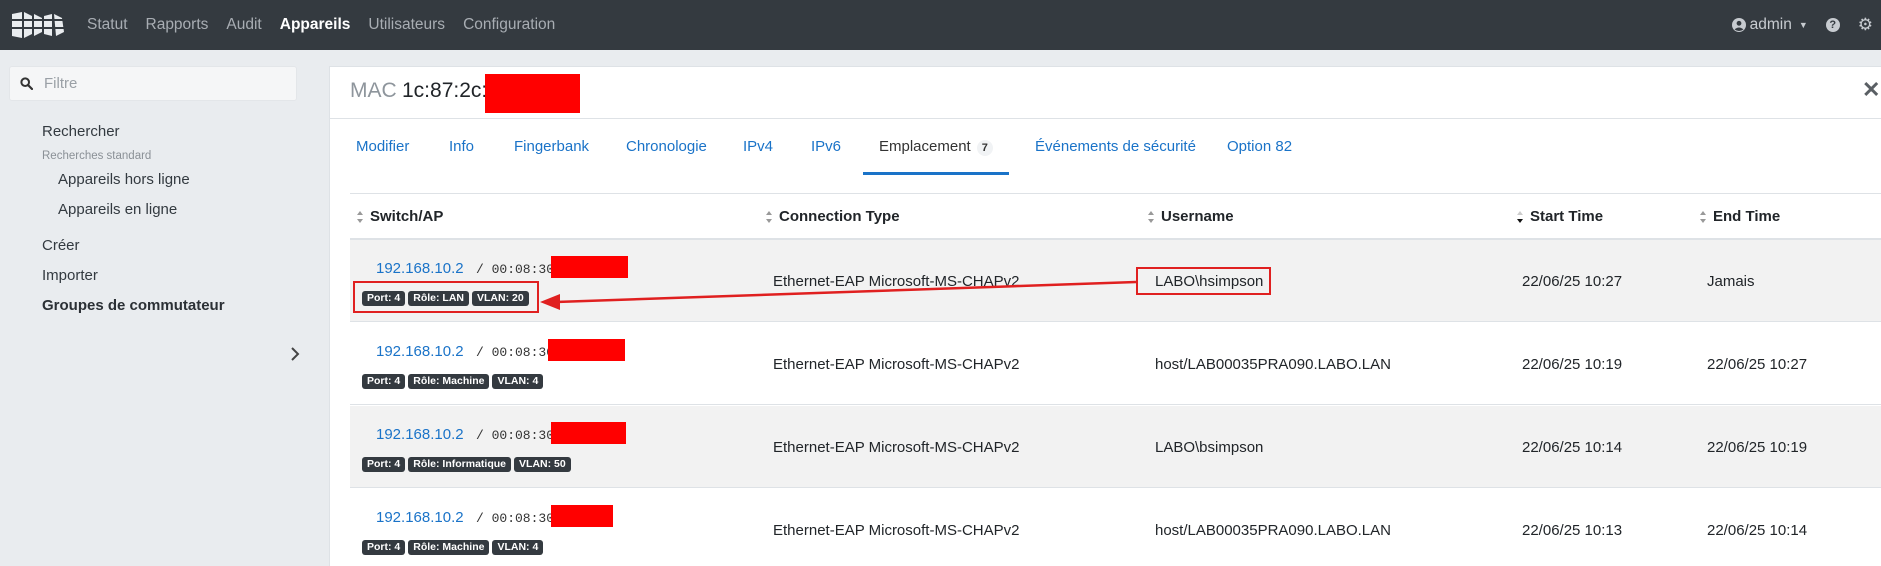 The image size is (1881, 566). What do you see at coordinates (81, 131) in the screenshot?
I see `sidebar-item-rechercher: Rechercher` at bounding box center [81, 131].